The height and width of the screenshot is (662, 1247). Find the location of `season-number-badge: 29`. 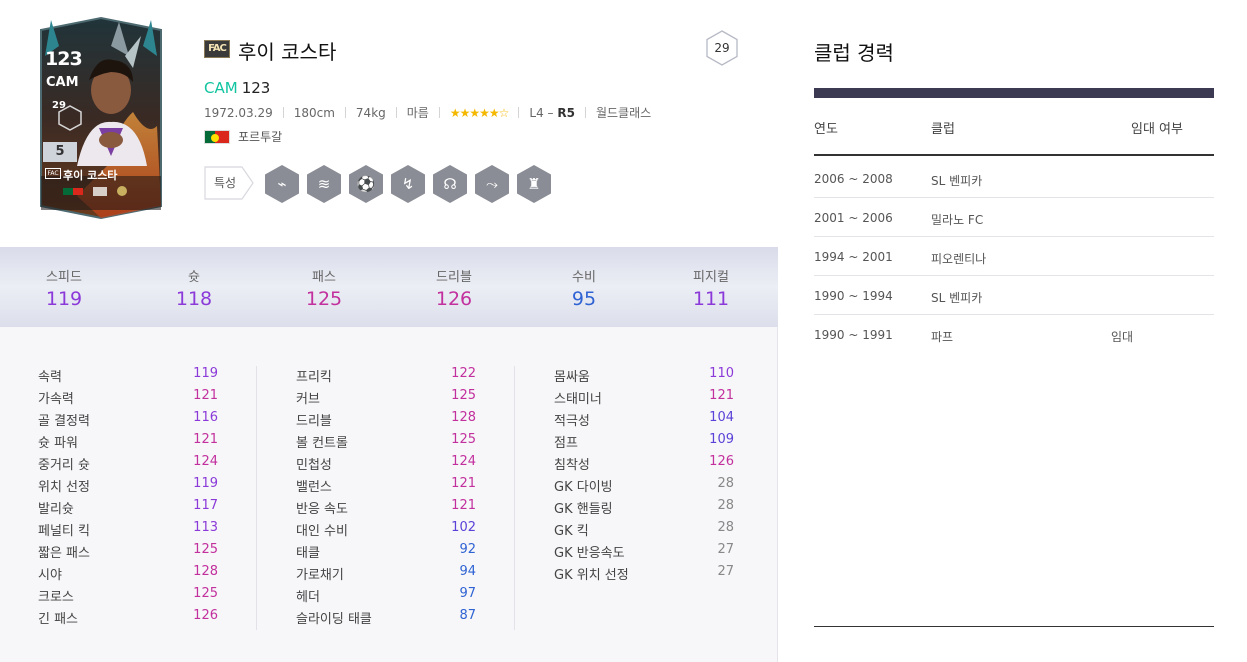

season-number-badge: 29 is located at coordinates (722, 48).